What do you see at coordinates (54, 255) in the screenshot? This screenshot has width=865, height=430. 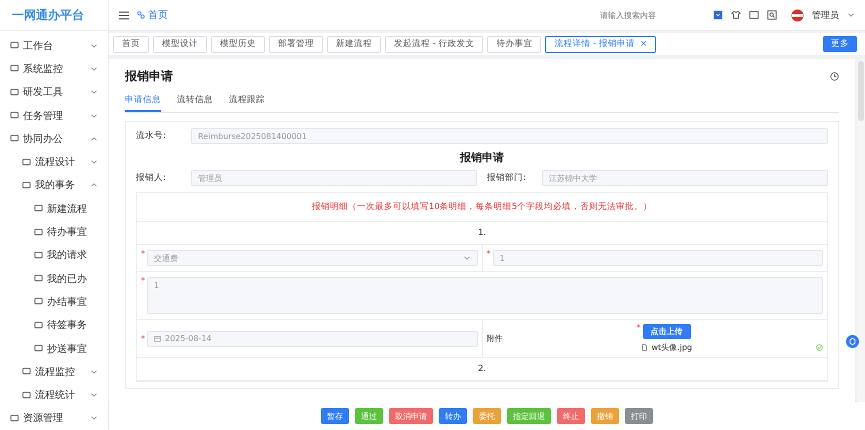 I see `sidebar-item: 我的请求` at bounding box center [54, 255].